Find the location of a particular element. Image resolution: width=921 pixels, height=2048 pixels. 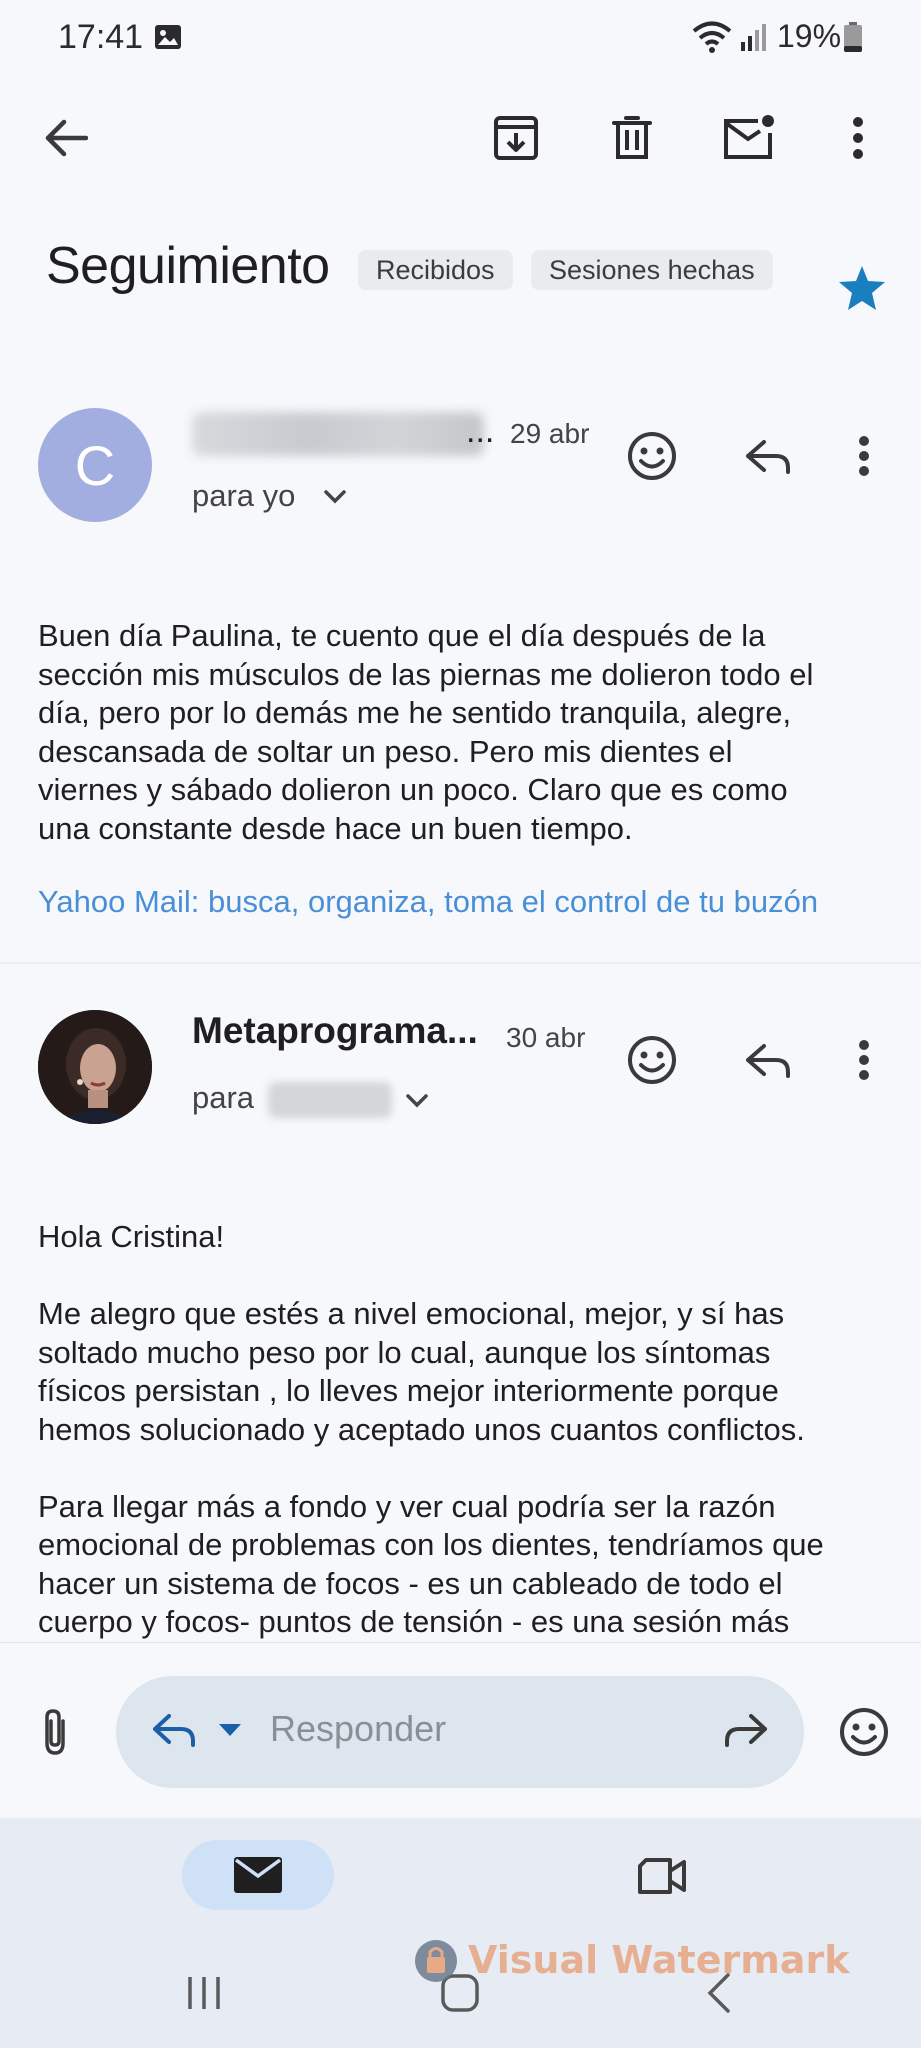

body-line: una constante desde hace un buen tiempo. is located at coordinates (335, 828).